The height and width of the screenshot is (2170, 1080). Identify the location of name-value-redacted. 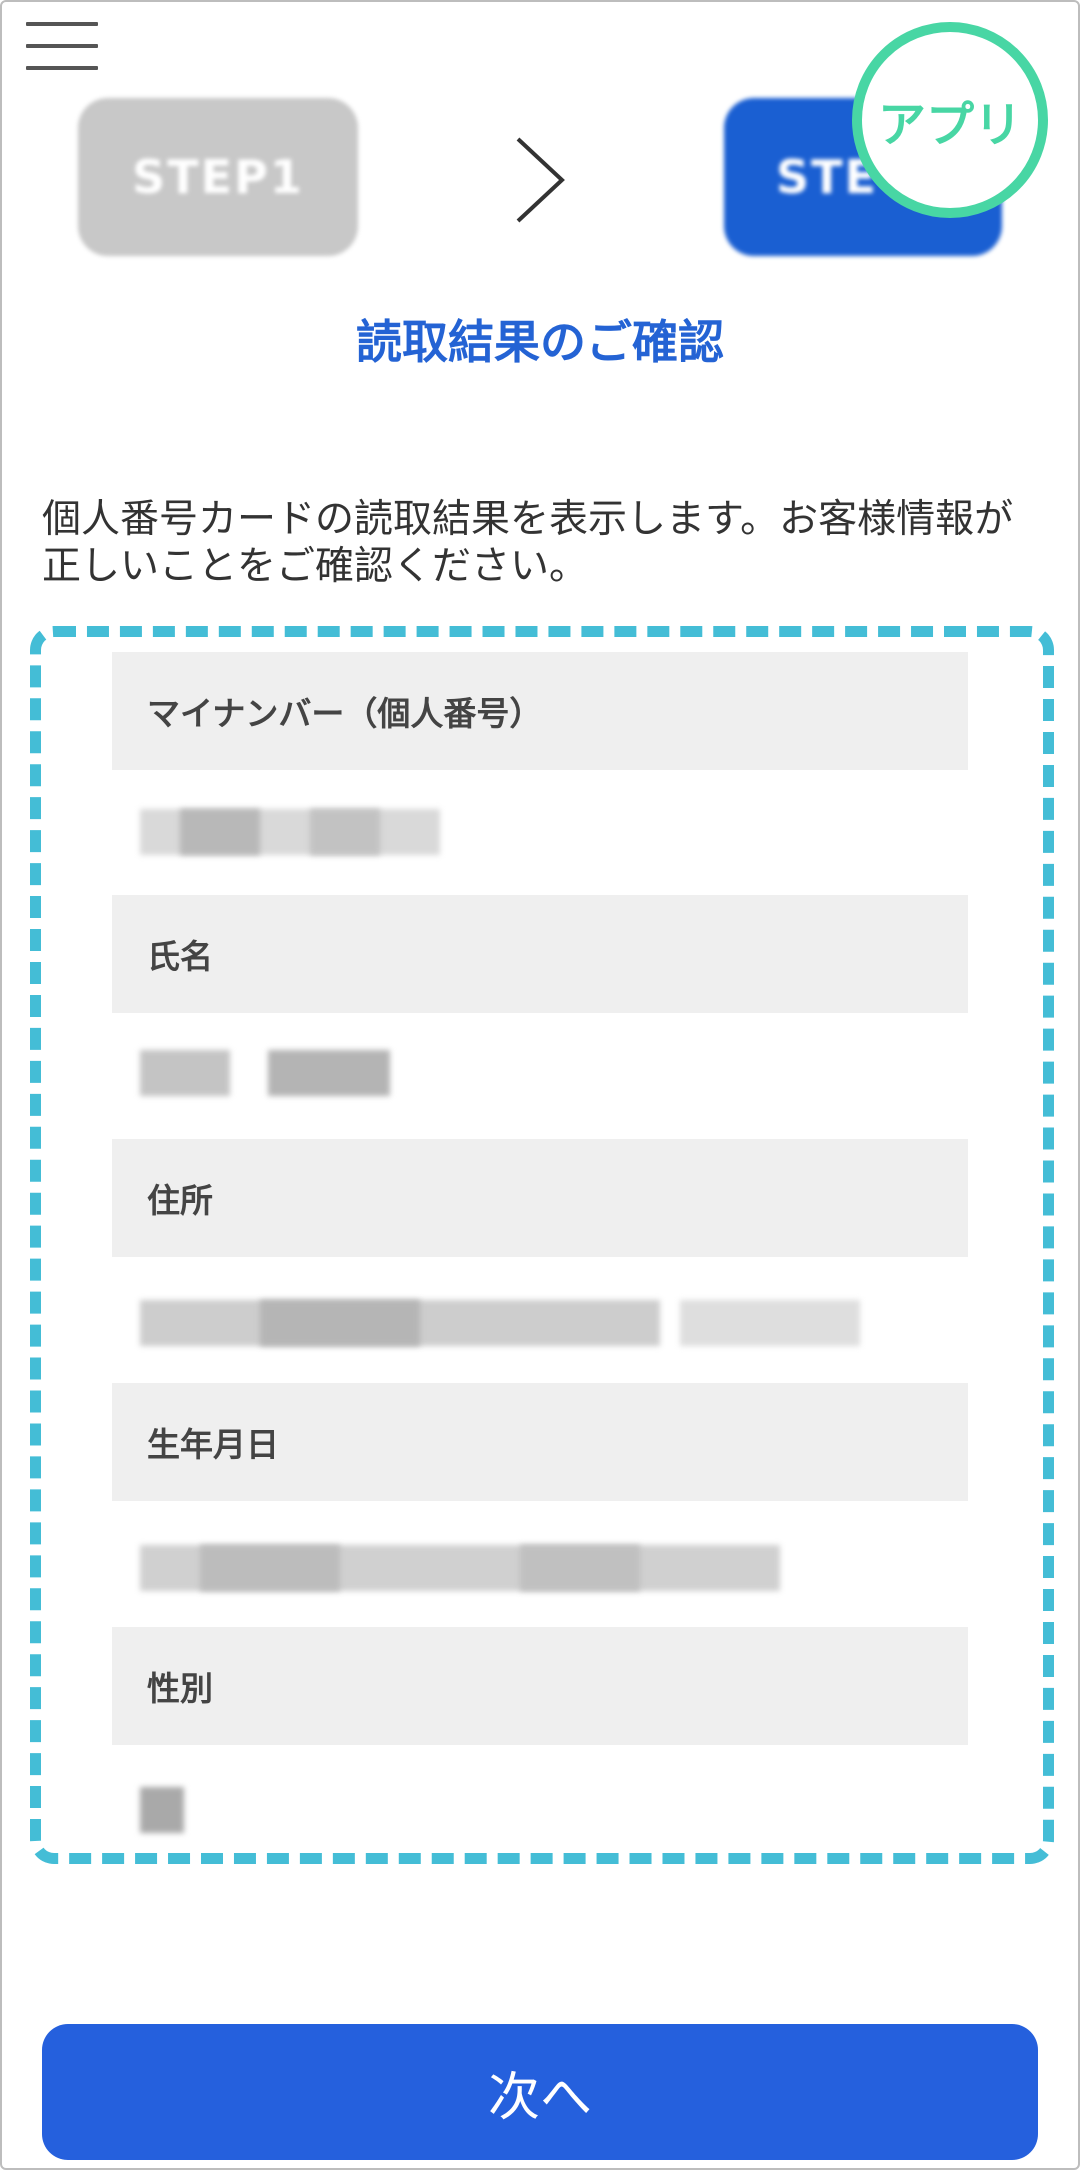
(265, 1073).